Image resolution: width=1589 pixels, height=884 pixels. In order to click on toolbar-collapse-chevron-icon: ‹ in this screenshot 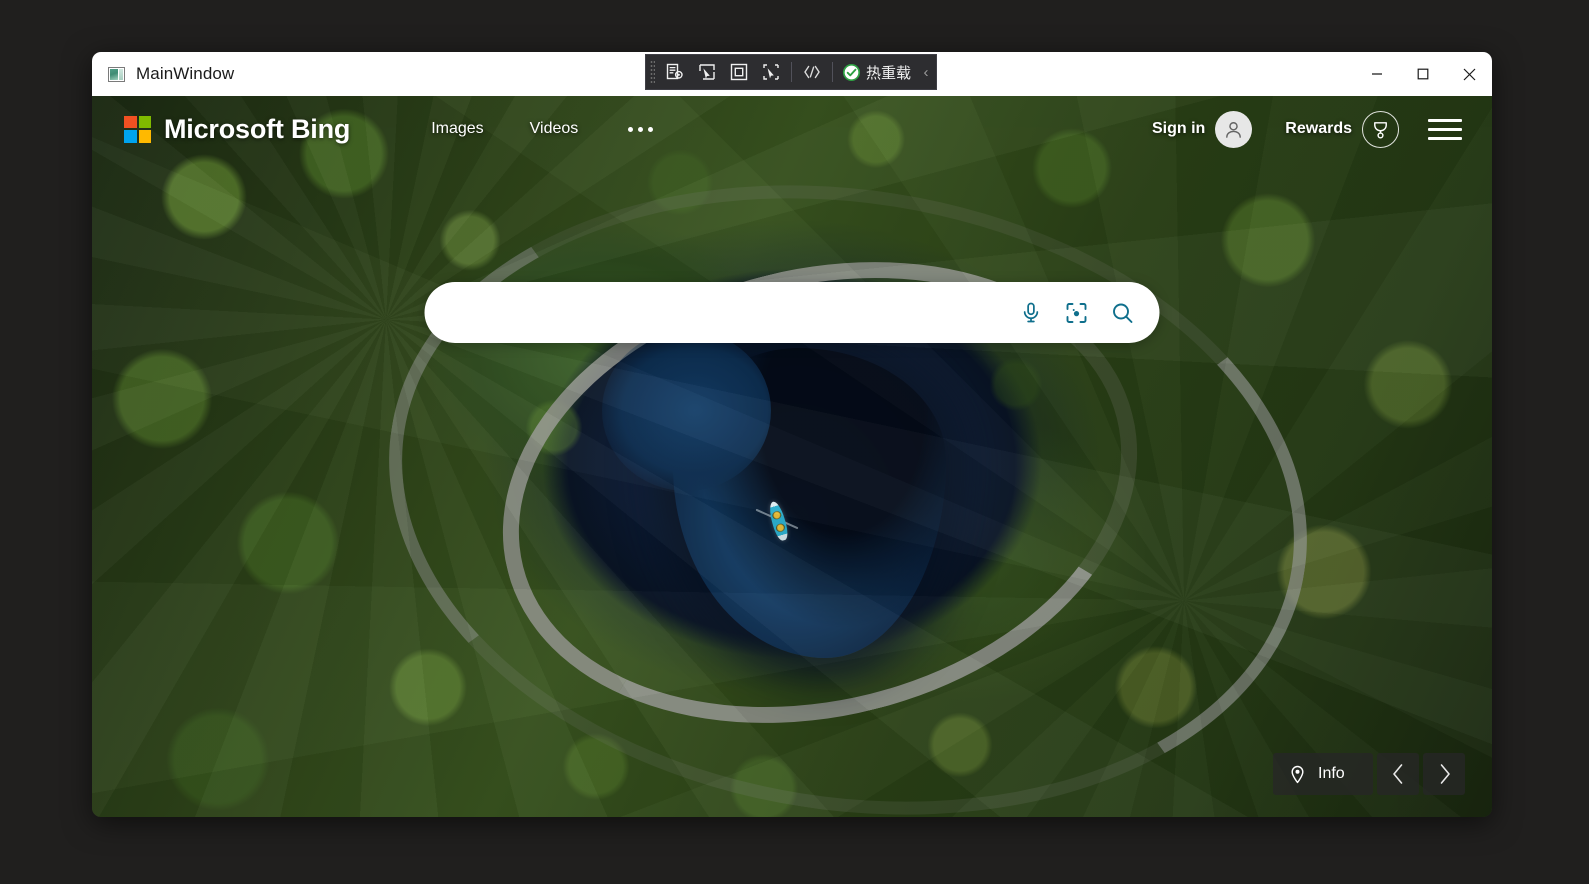, I will do `click(926, 72)`.